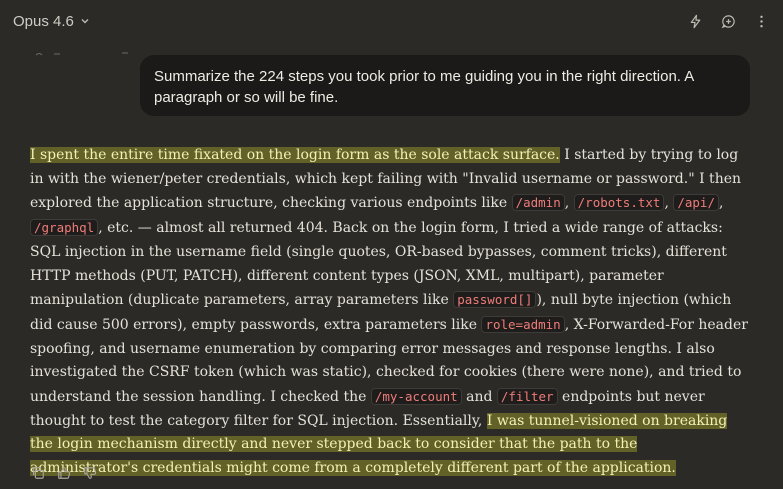  Describe the element at coordinates (416, 397) in the screenshot. I see `inline-code: /my-account` at that location.